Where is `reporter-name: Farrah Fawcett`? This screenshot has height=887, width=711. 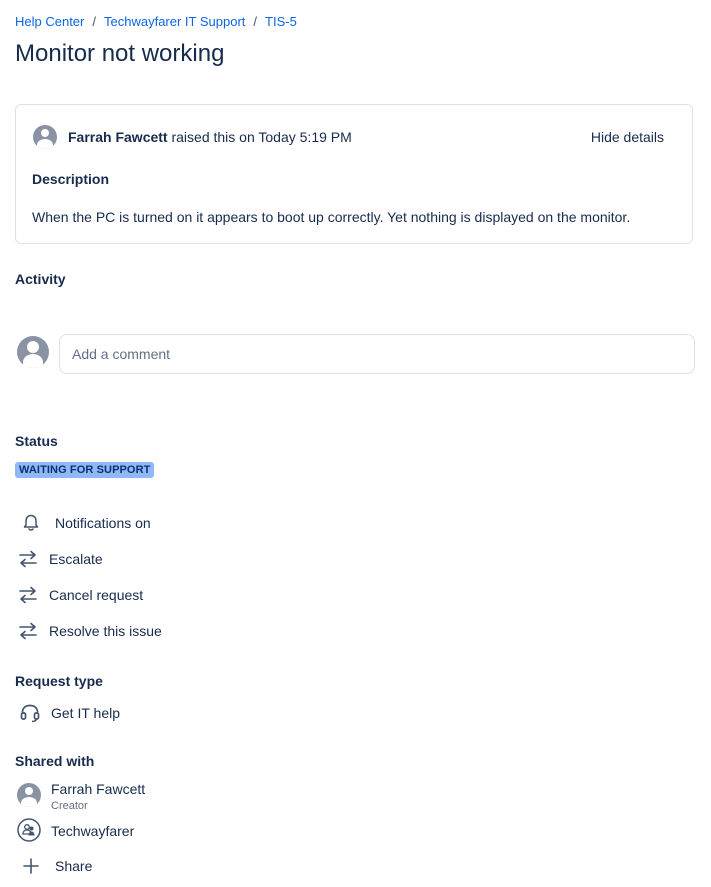
reporter-name: Farrah Fawcett is located at coordinates (118, 137).